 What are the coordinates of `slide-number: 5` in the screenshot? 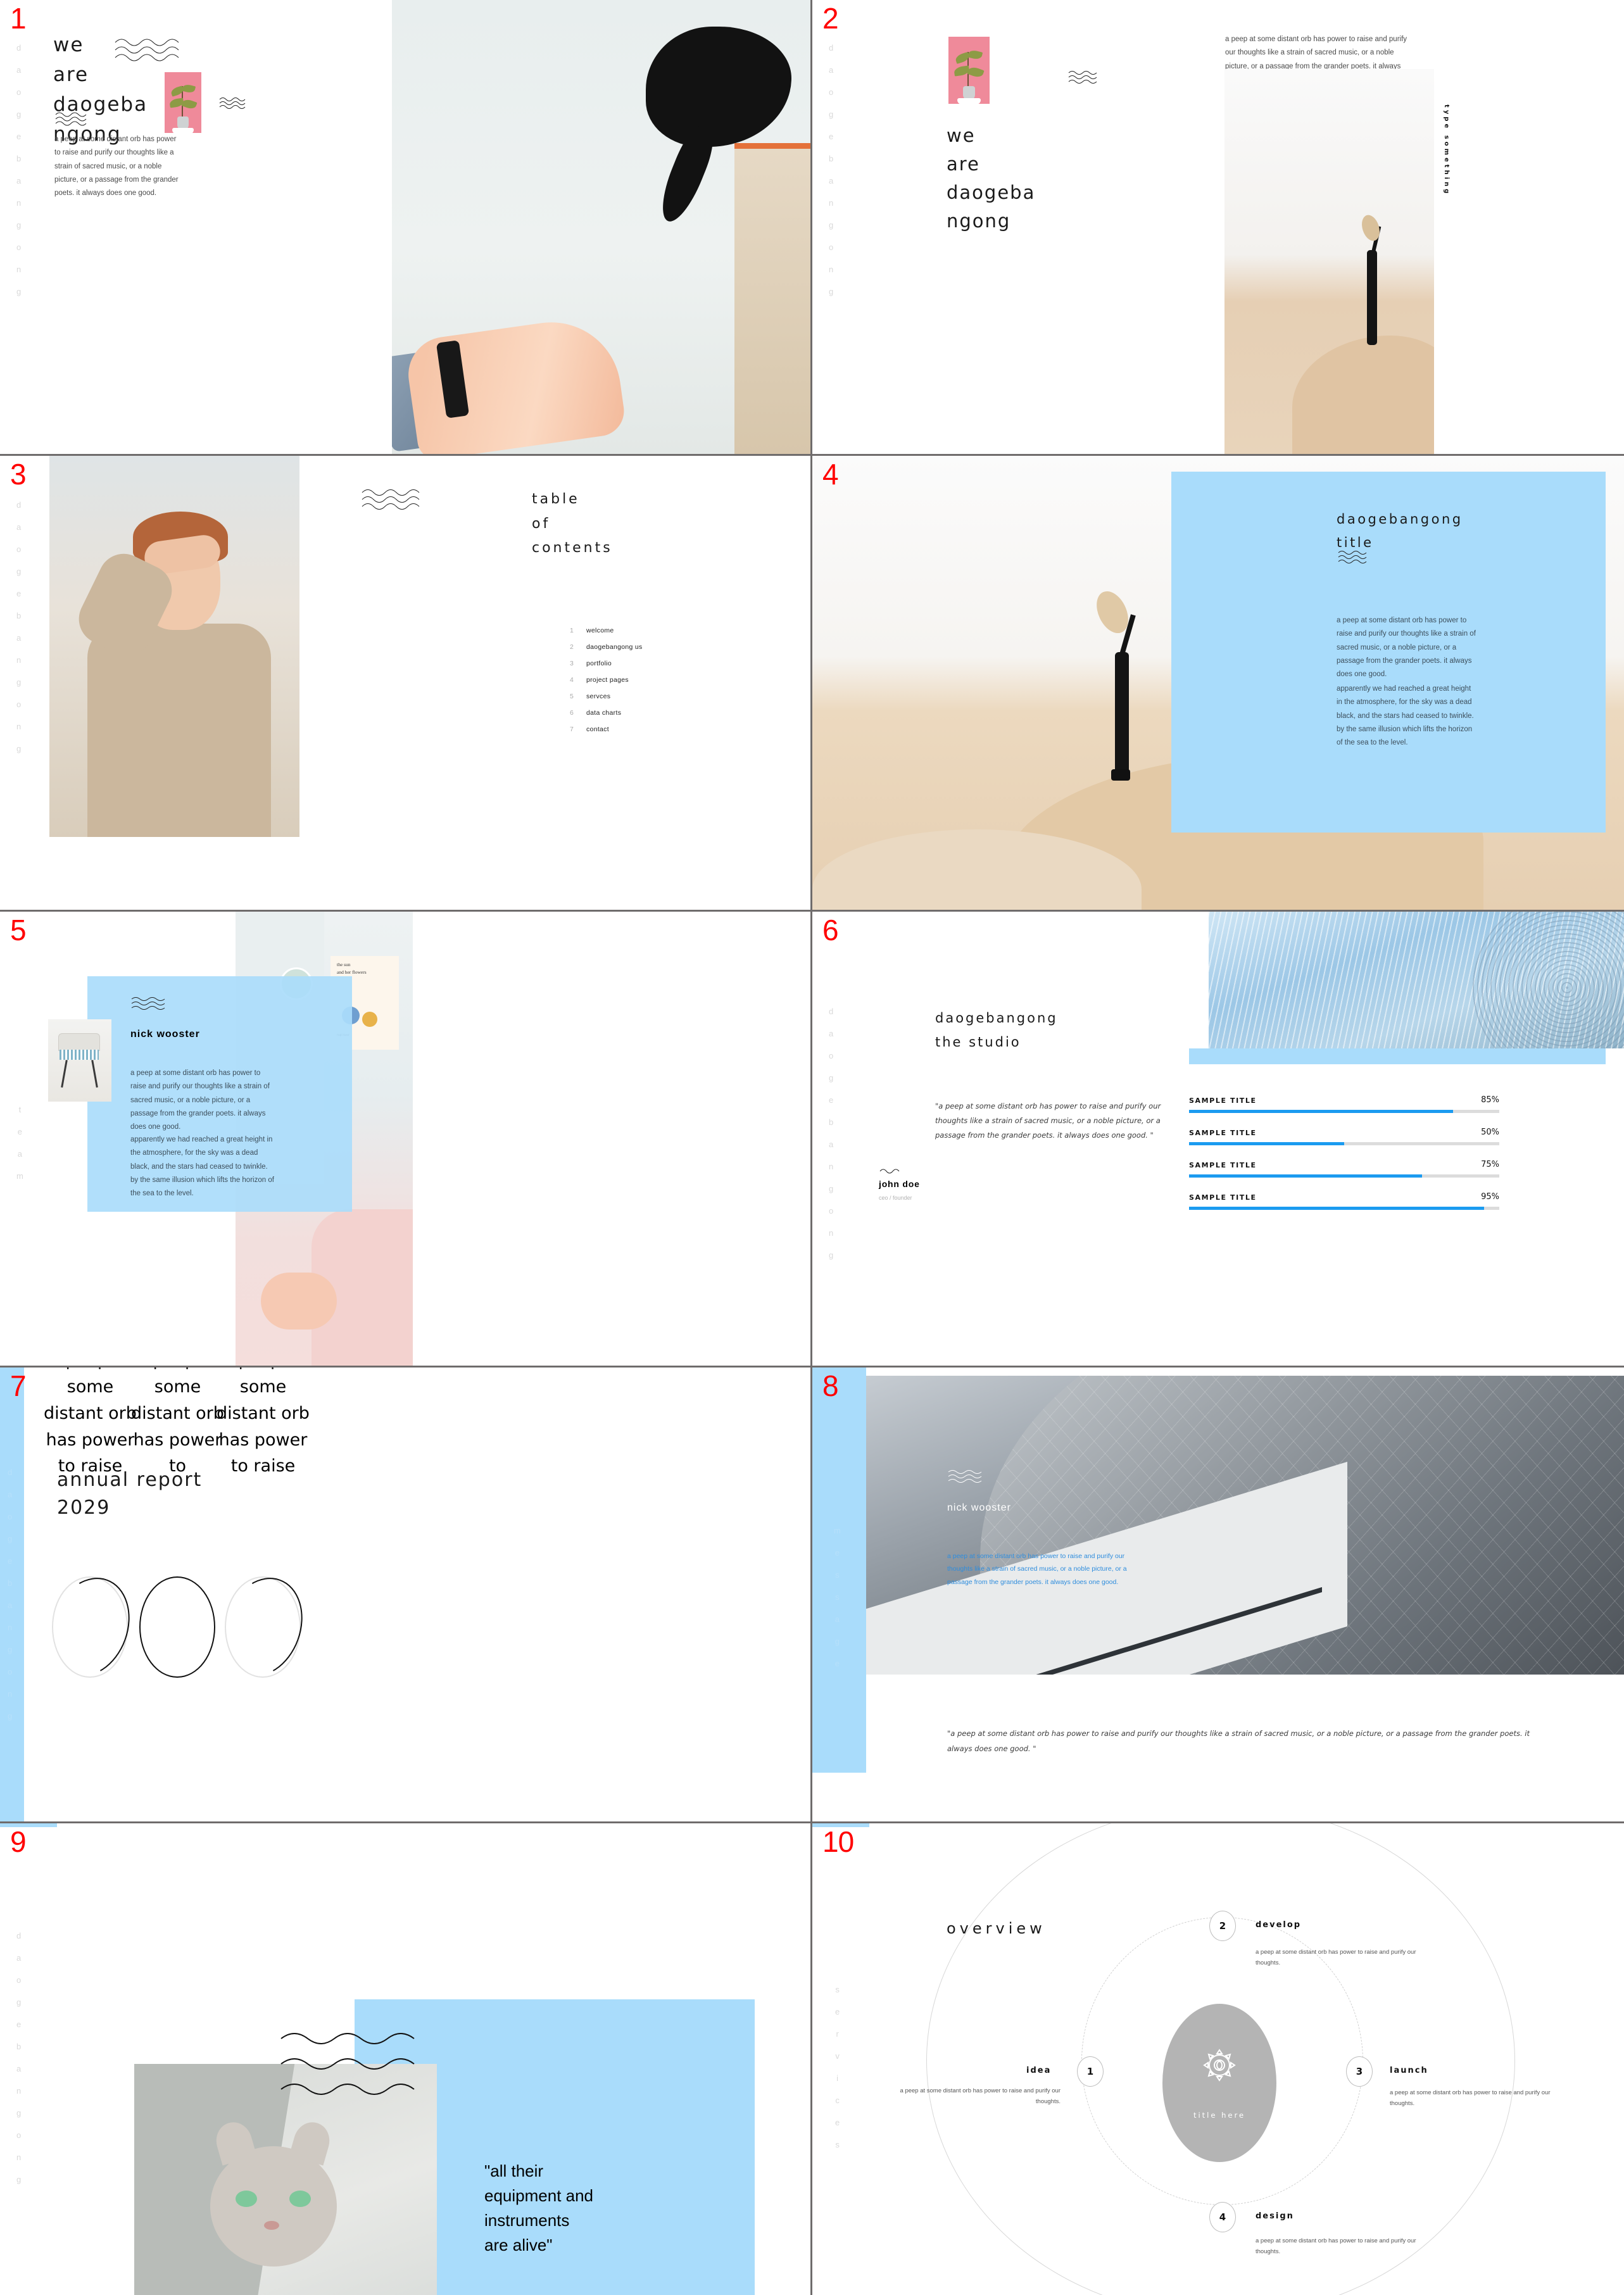 It's located at (18, 930).